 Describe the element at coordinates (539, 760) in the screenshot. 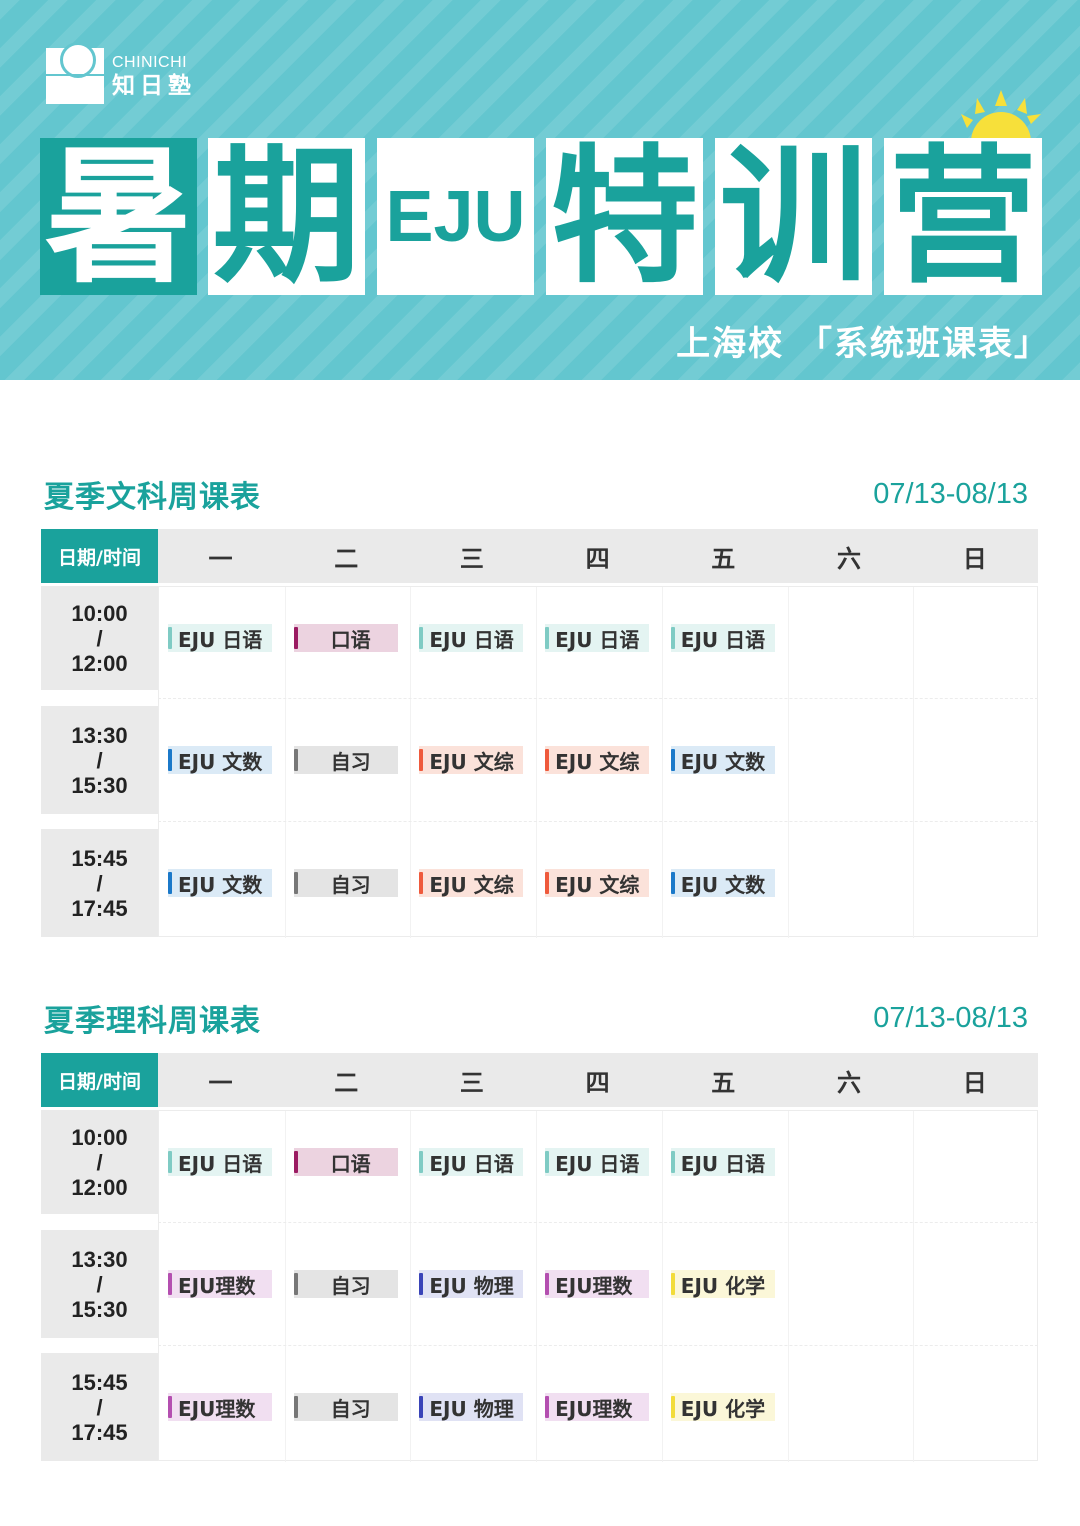

I see `schedule-row: 13:30/15:30 EJU 文数 自习 EJU 文综 EJU 文综 EJU 文数` at that location.